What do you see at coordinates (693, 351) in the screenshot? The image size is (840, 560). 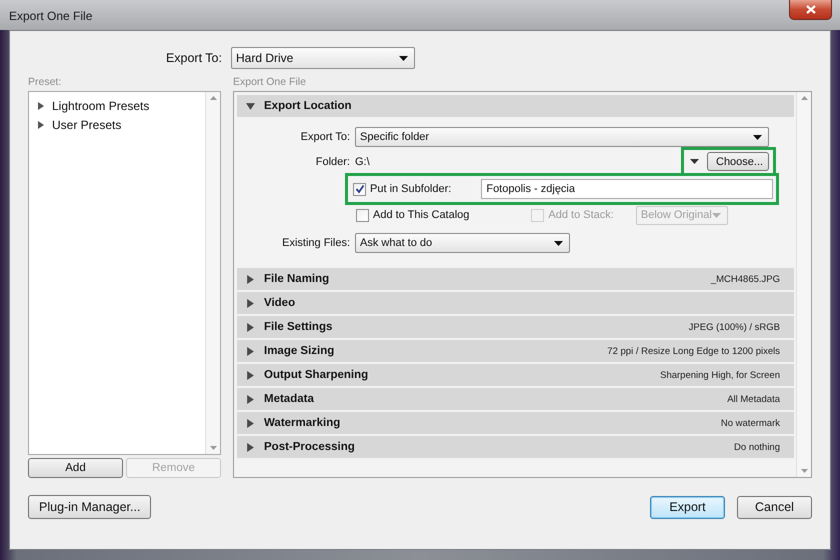 I see `section-summary: 72 ppi / Resize Long Edge to 1200 pixels` at bounding box center [693, 351].